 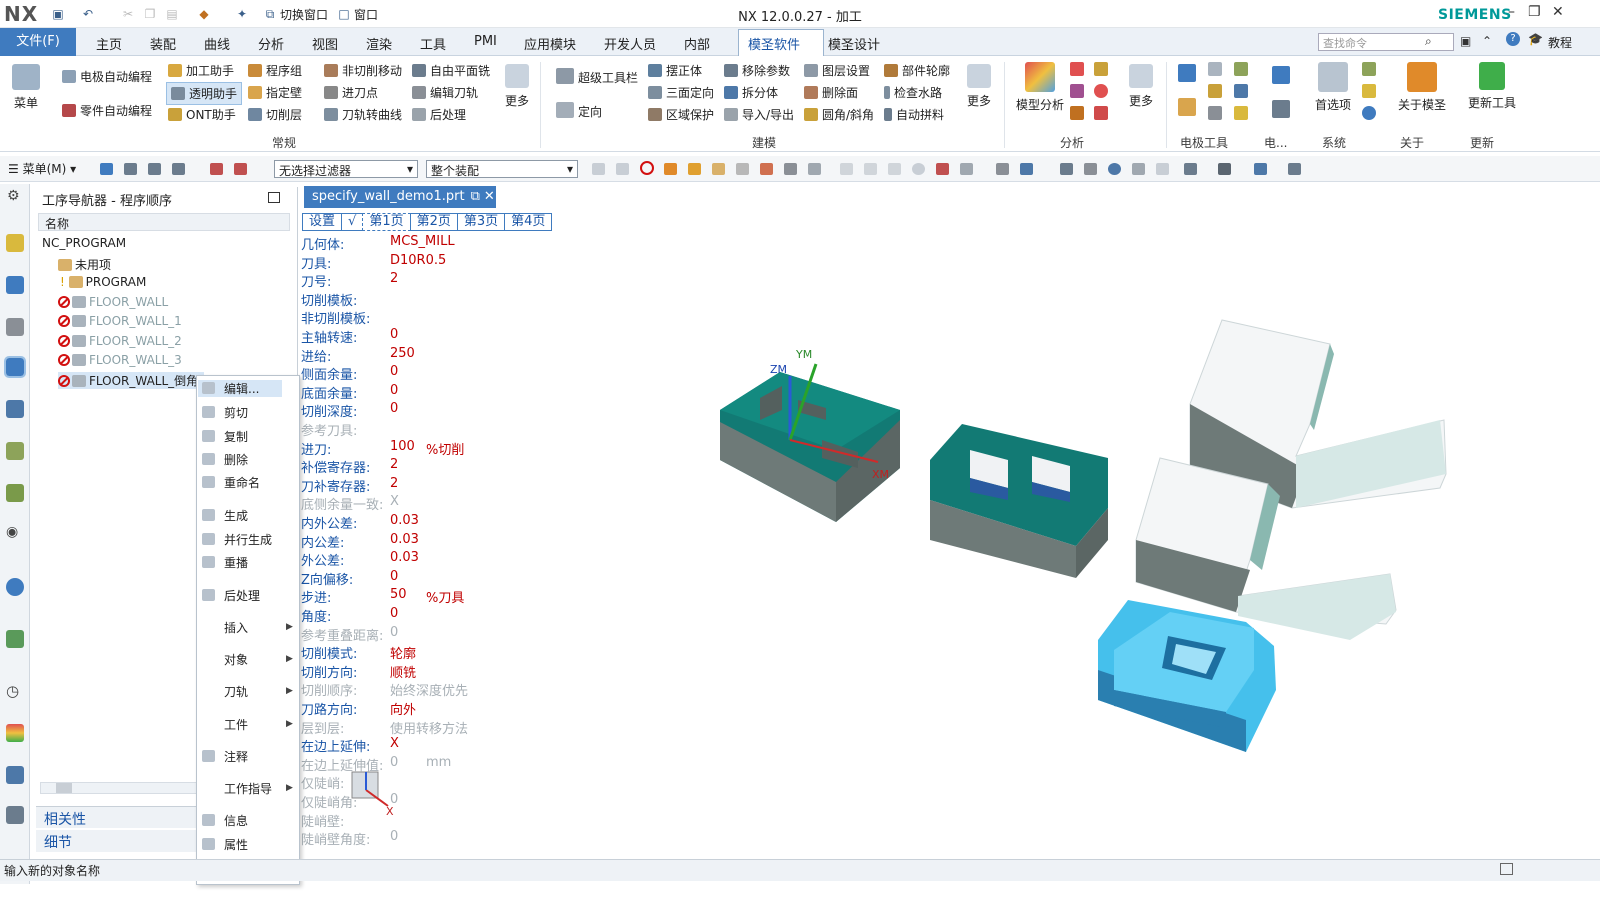 What do you see at coordinates (1465, 41) in the screenshot?
I see `ribbon-options-icon: ▣` at bounding box center [1465, 41].